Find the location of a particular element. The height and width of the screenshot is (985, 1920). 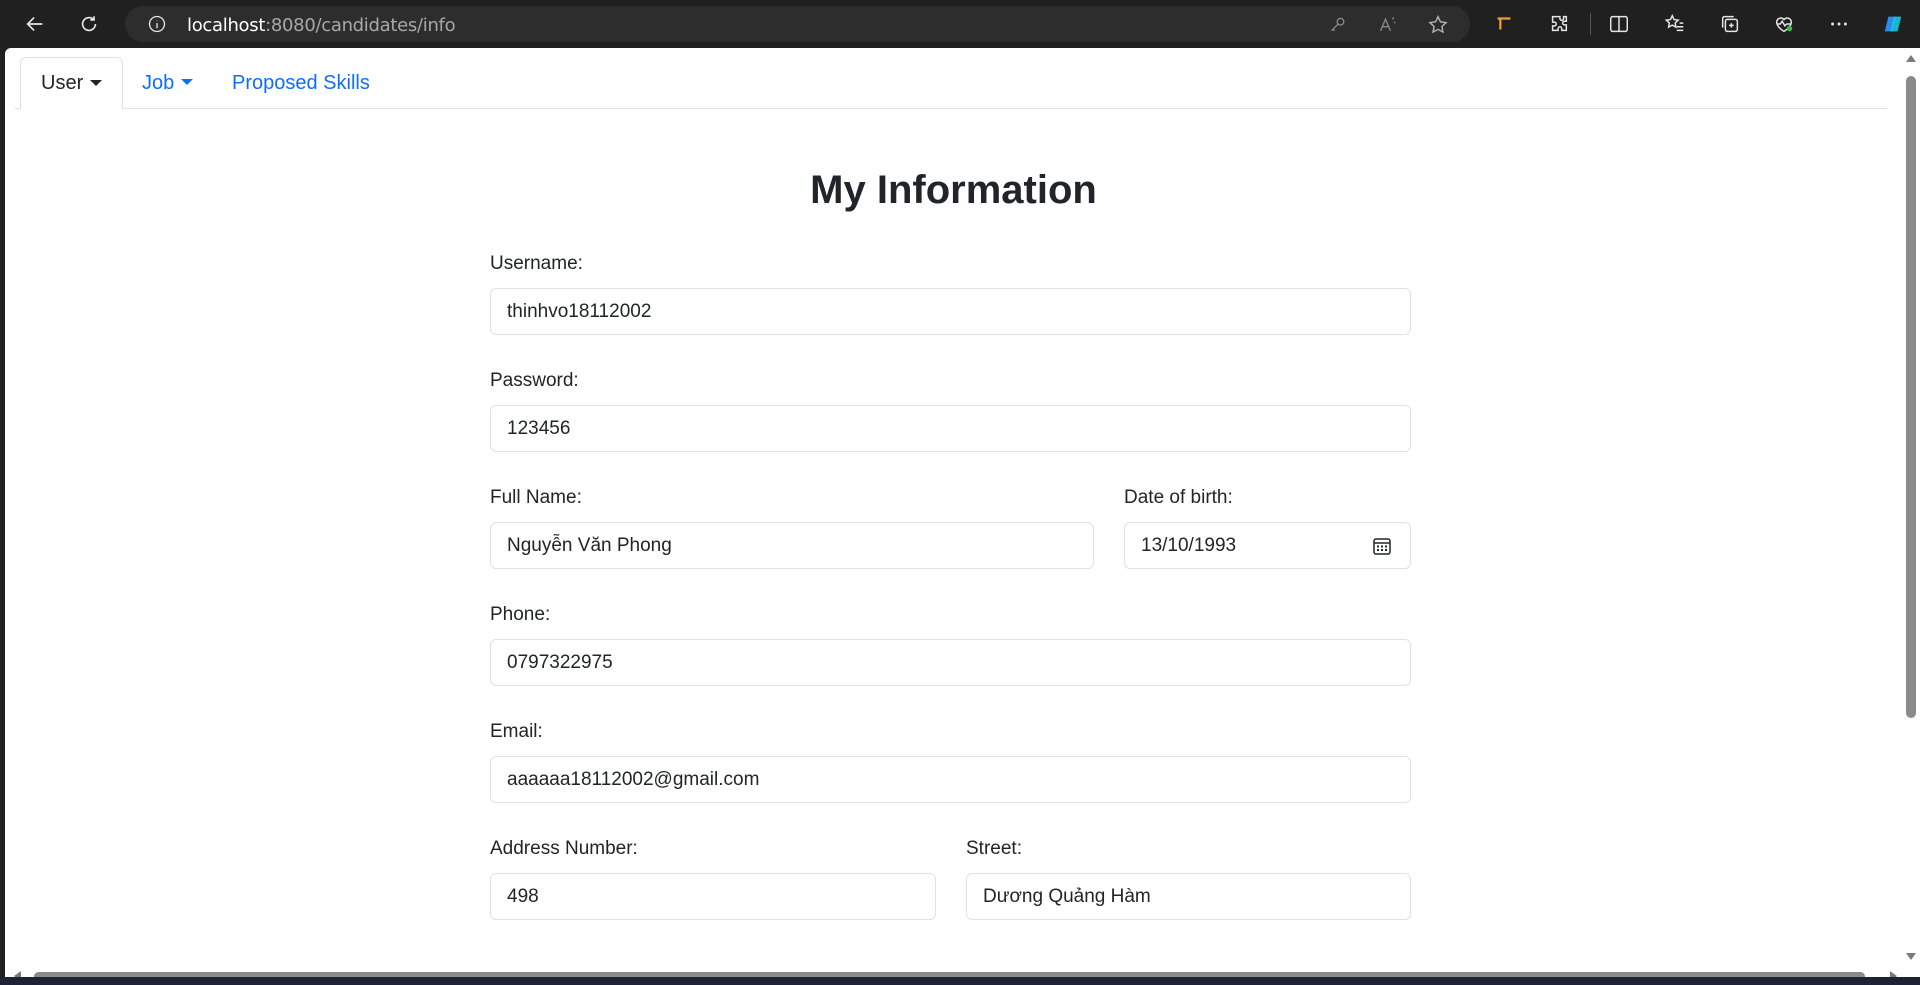

url-path: :8080/candidates/info is located at coordinates (360, 25).